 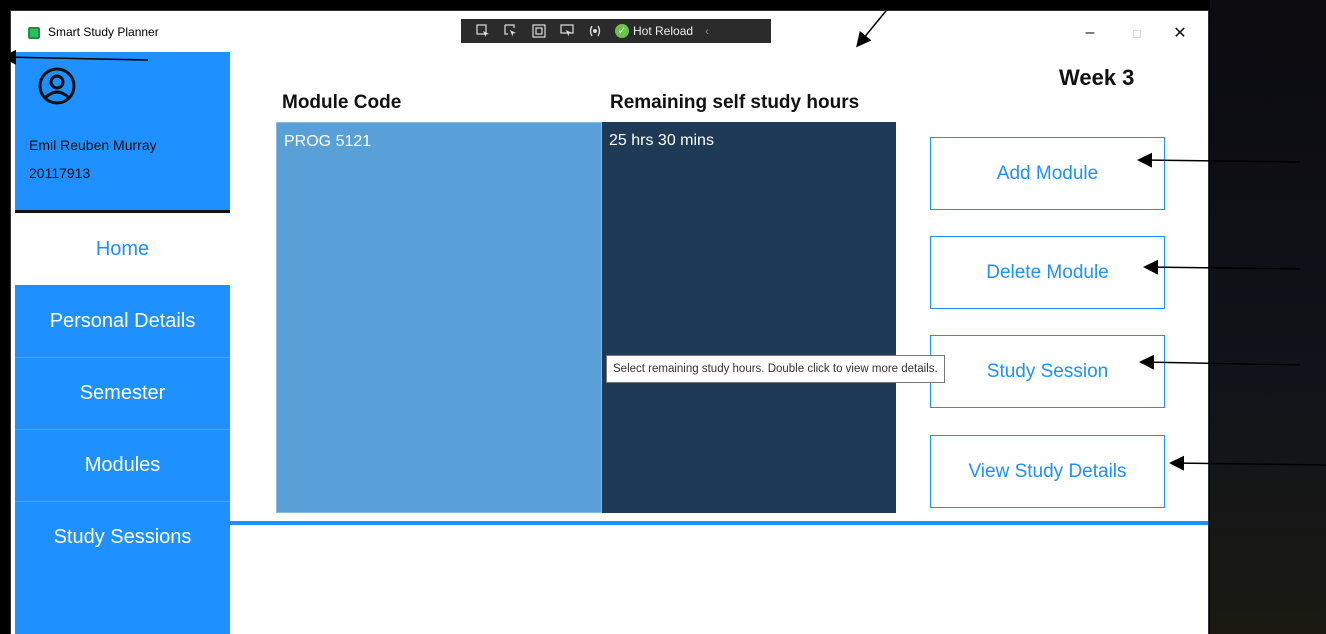 I want to click on remaining-hours-item: 25 hrs 30 mins, so click(x=661, y=141).